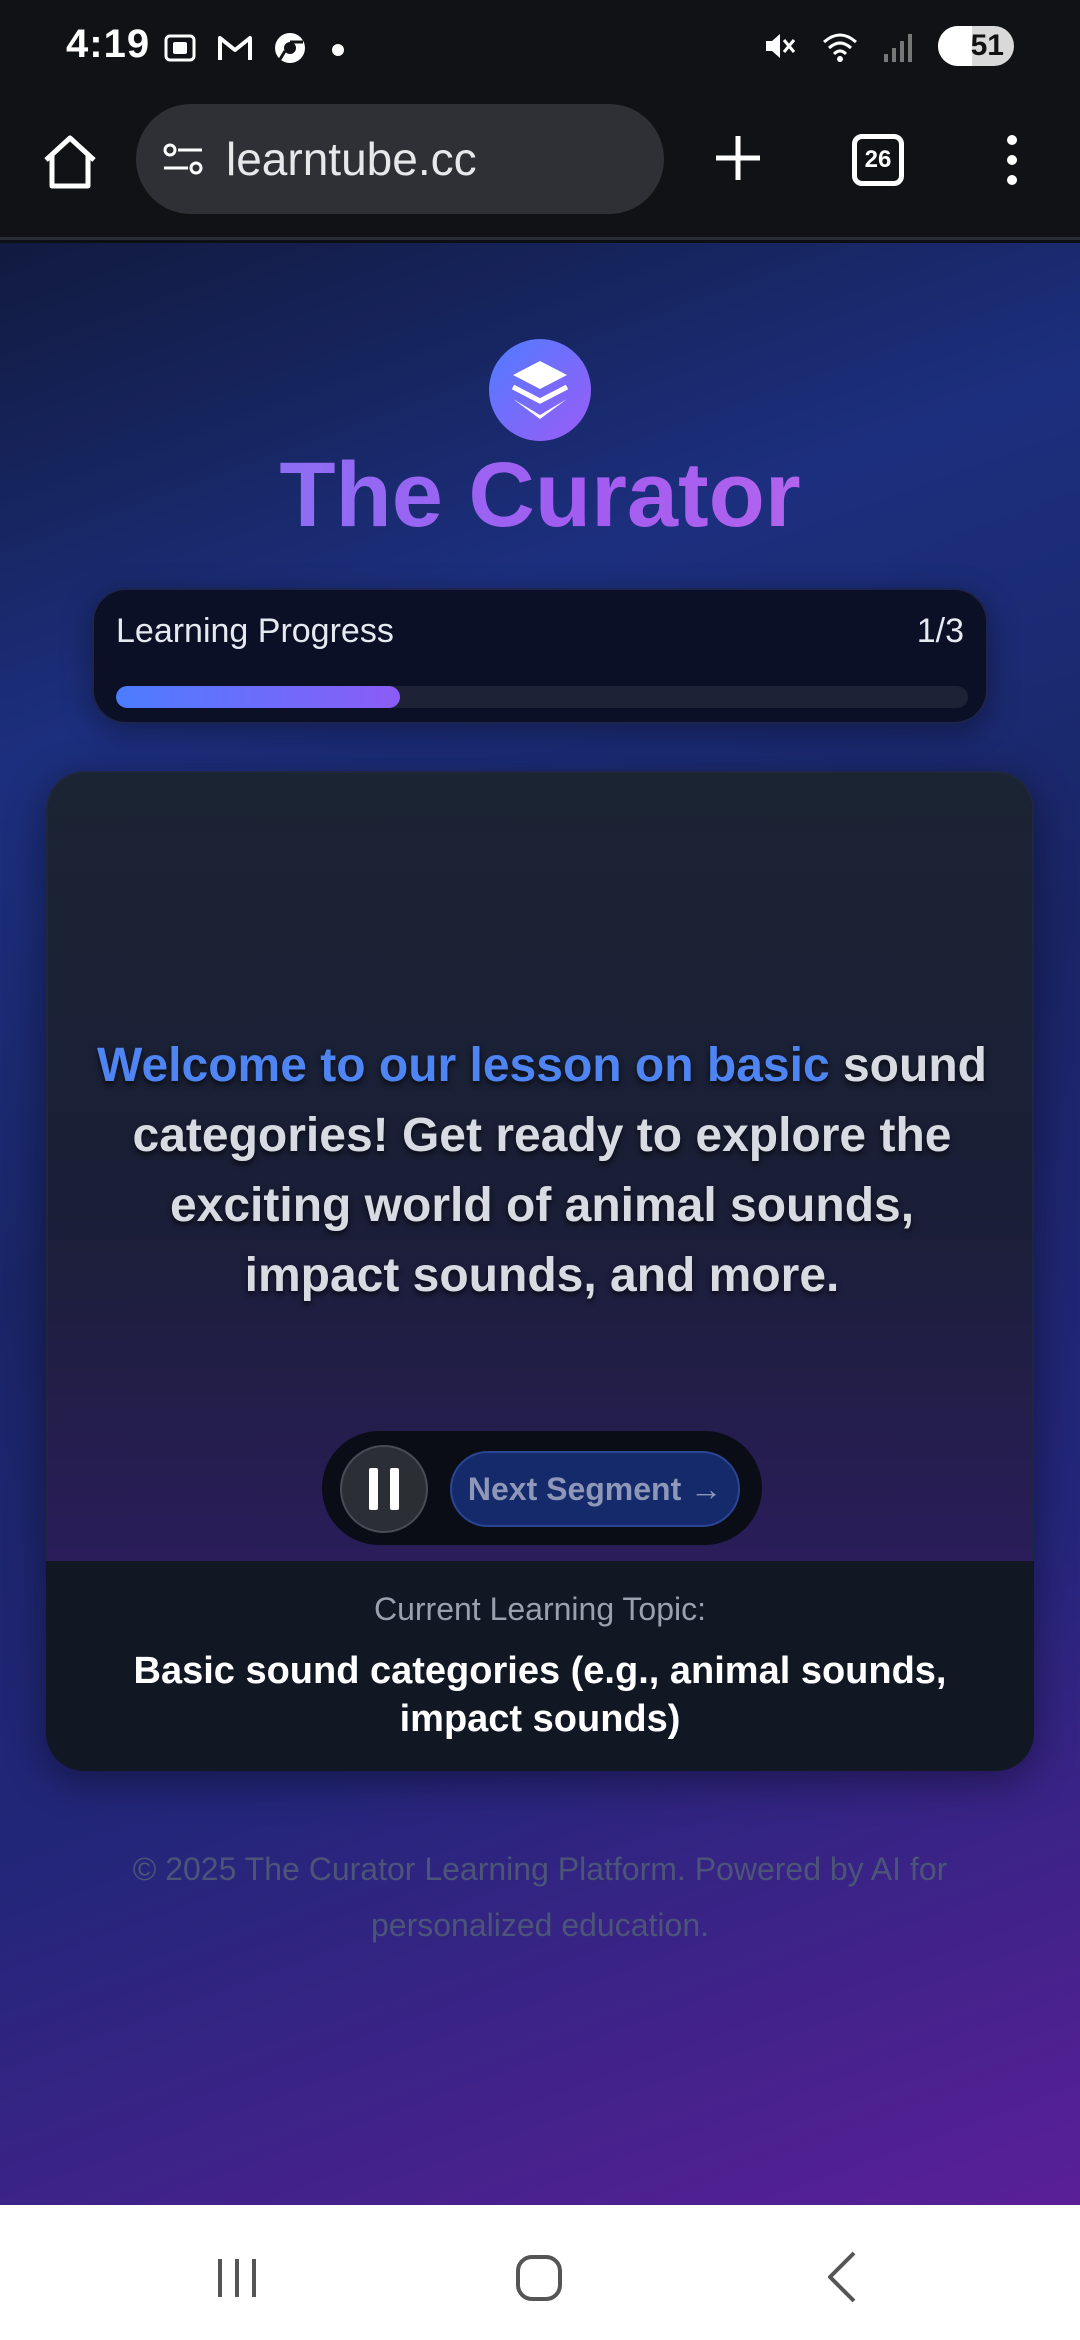 This screenshot has width=1080, height=2340. Describe the element at coordinates (180, 48) in the screenshot. I see `screenshot-icon` at that location.